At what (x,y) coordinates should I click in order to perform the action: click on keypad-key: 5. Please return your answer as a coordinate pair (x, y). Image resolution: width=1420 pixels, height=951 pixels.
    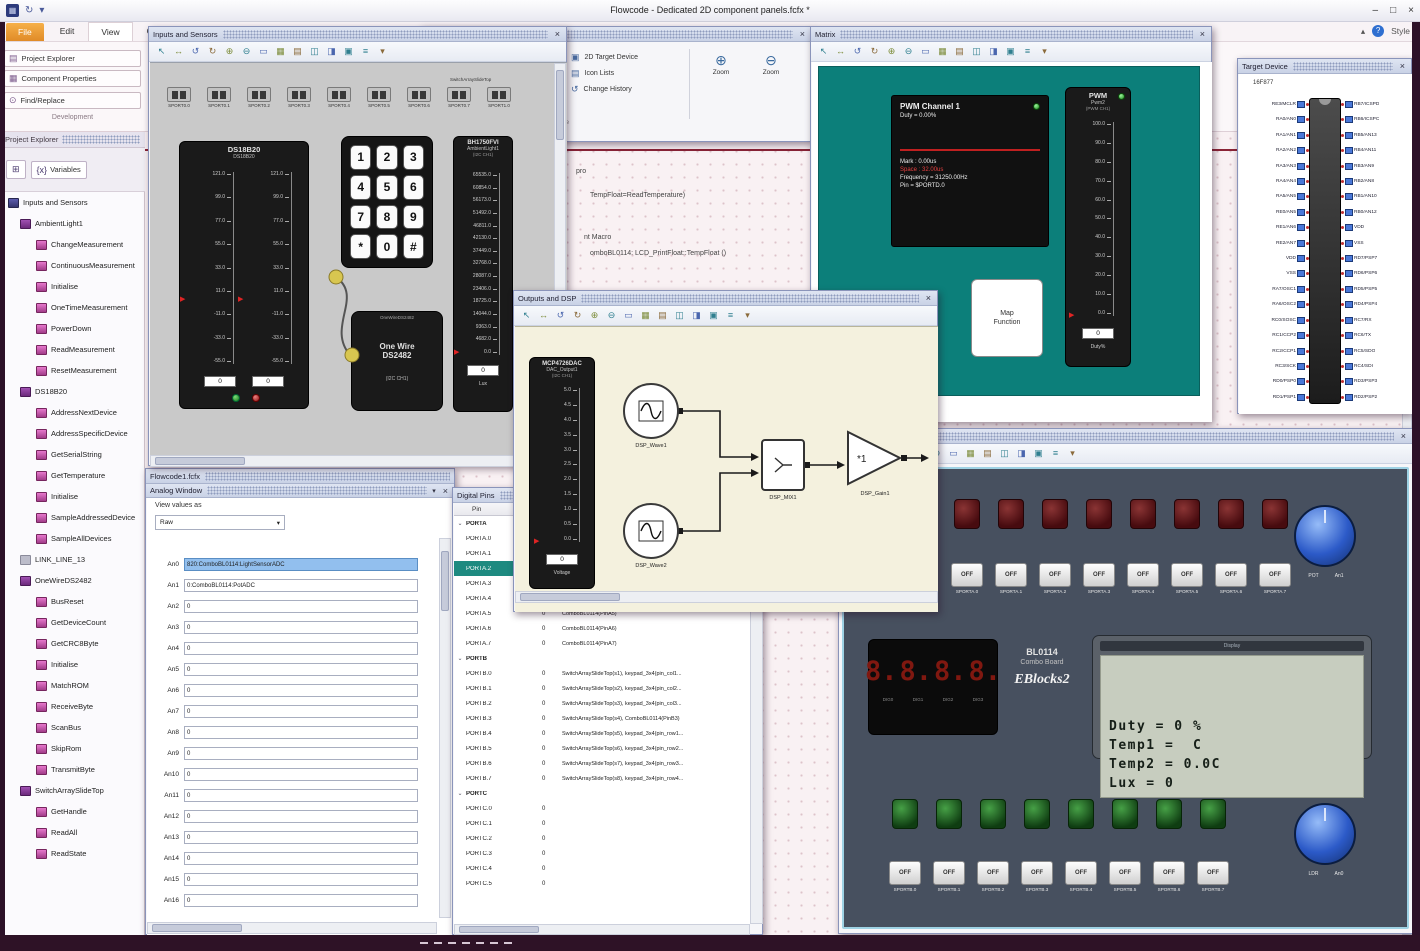
    Looking at the image, I should click on (387, 187).